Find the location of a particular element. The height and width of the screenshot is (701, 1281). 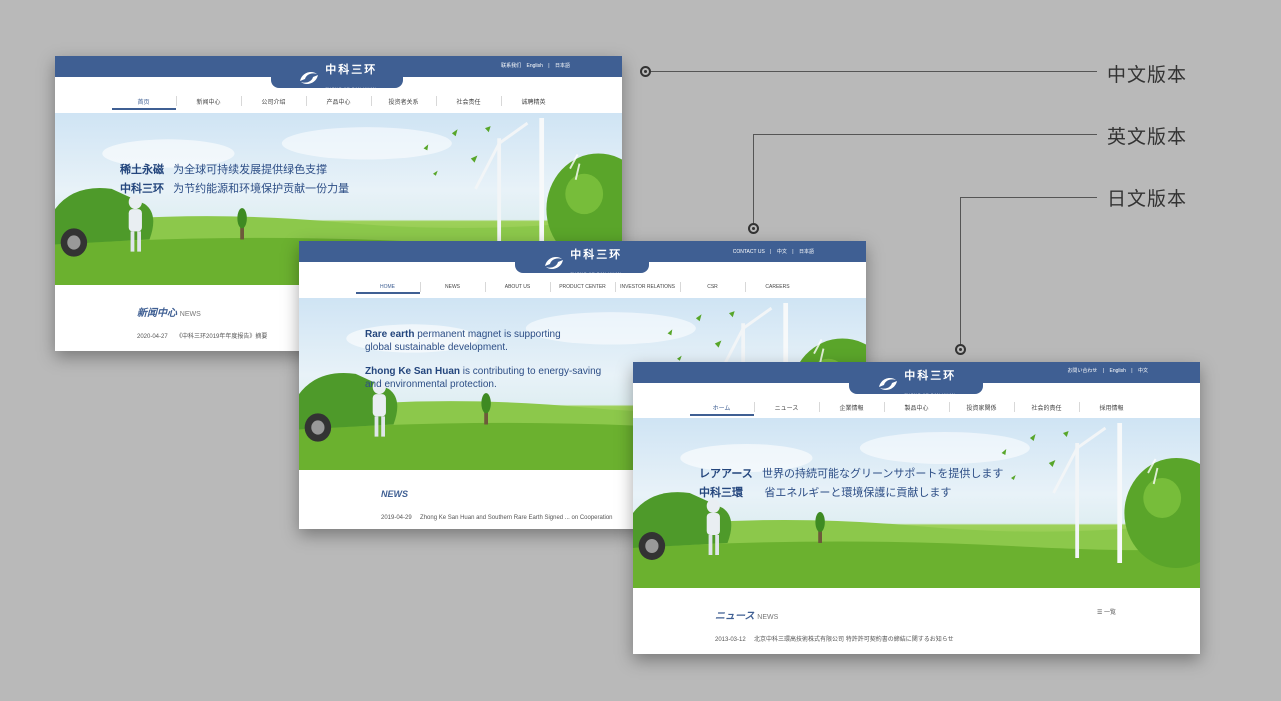

main-nav: 首页 新闻中心 公司介绍 产品中心 投资者关系 社会责任 诚聘精英 is located at coordinates (338, 101).